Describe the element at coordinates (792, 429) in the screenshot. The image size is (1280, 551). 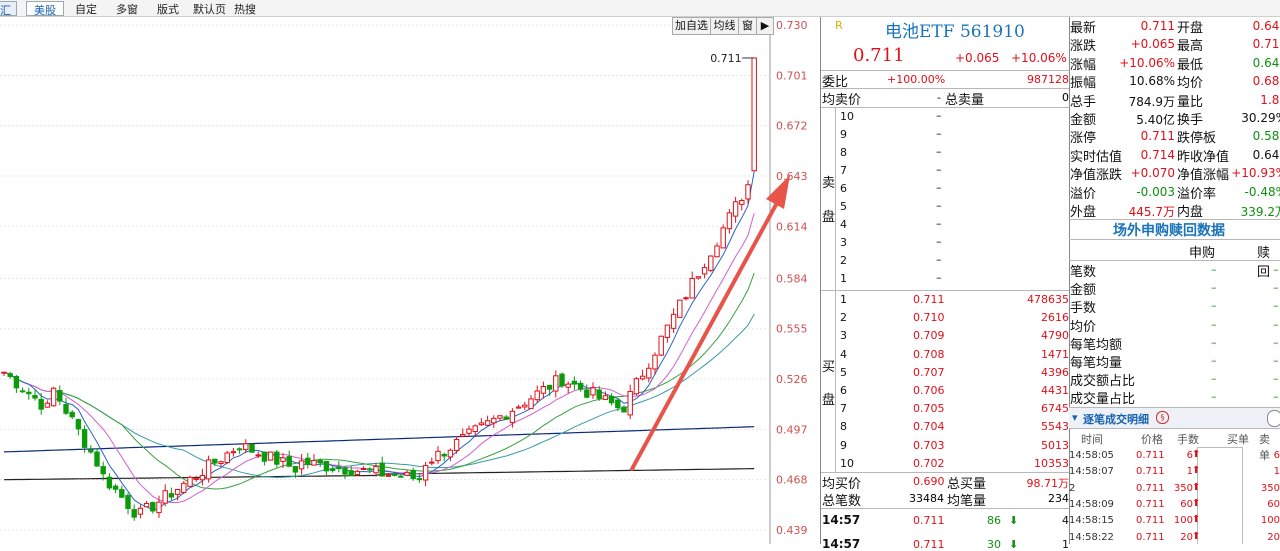
I see `price-tick-label: 0.497` at that location.